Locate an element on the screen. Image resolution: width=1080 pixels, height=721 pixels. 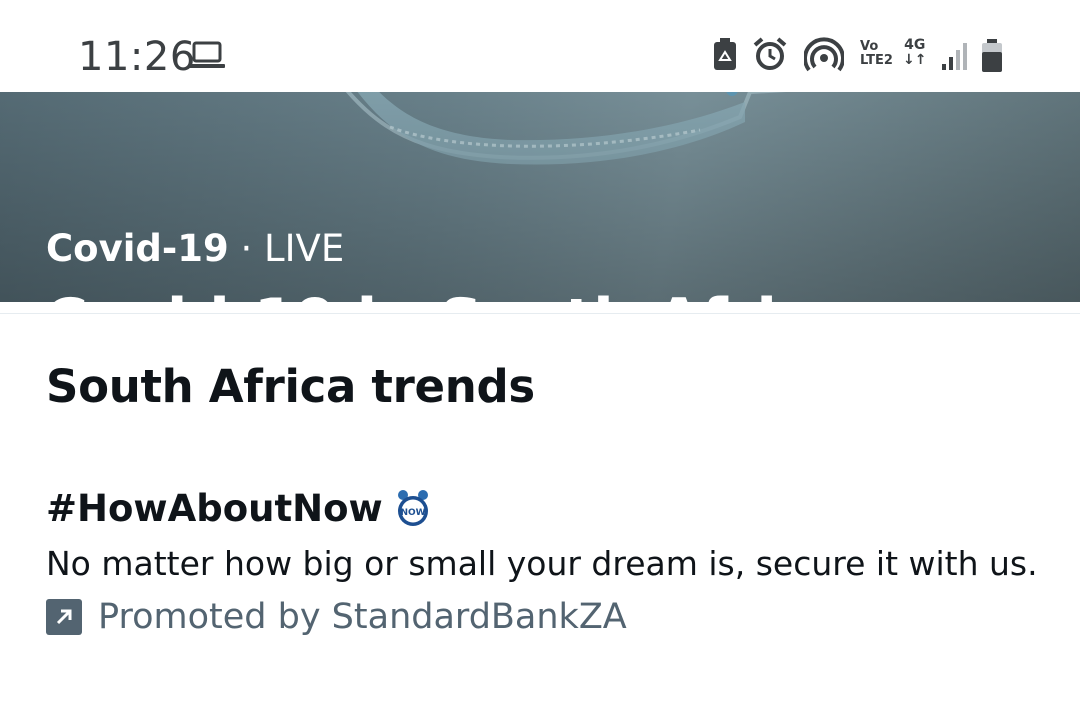
trend-tag-row: #HowAboutNow NOW is located at coordinates (551, 508).